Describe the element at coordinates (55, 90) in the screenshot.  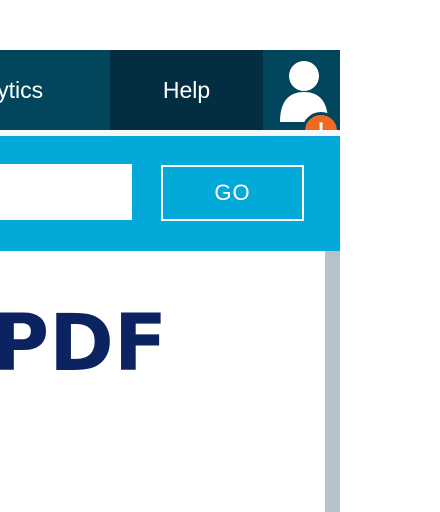
I see `nav-item-analytics: lytics` at that location.